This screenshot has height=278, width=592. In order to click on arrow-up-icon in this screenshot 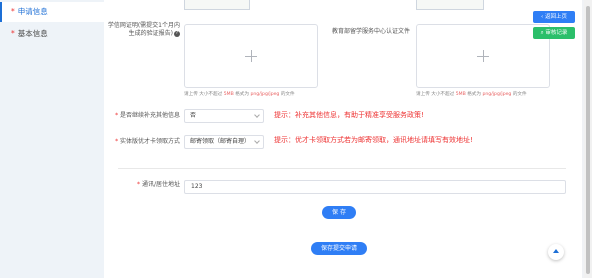, I will do `click(556, 251)`.